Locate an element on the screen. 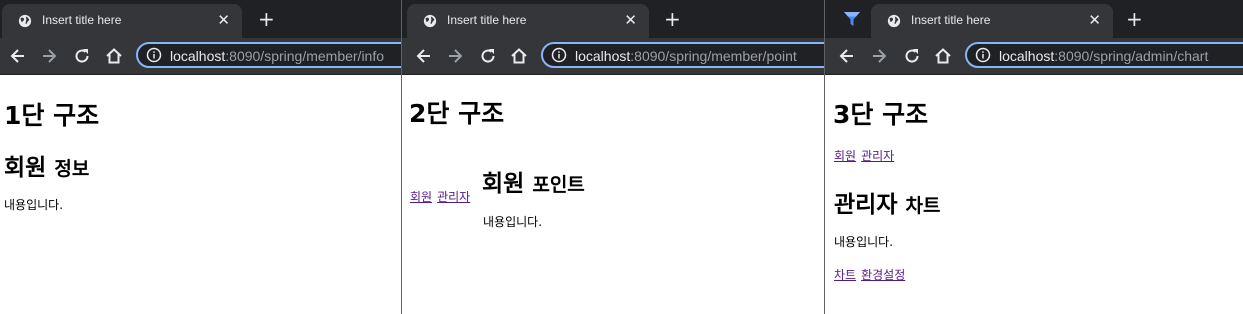  url-path: :8090/spring/member/info is located at coordinates (305, 56).